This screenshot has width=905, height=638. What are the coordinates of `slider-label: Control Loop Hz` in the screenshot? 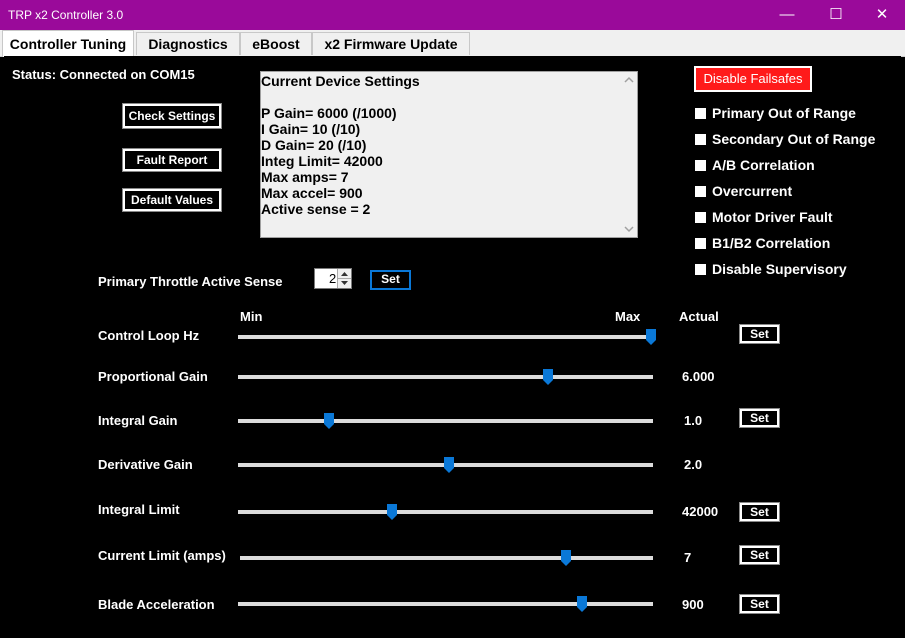 It's located at (149, 335).